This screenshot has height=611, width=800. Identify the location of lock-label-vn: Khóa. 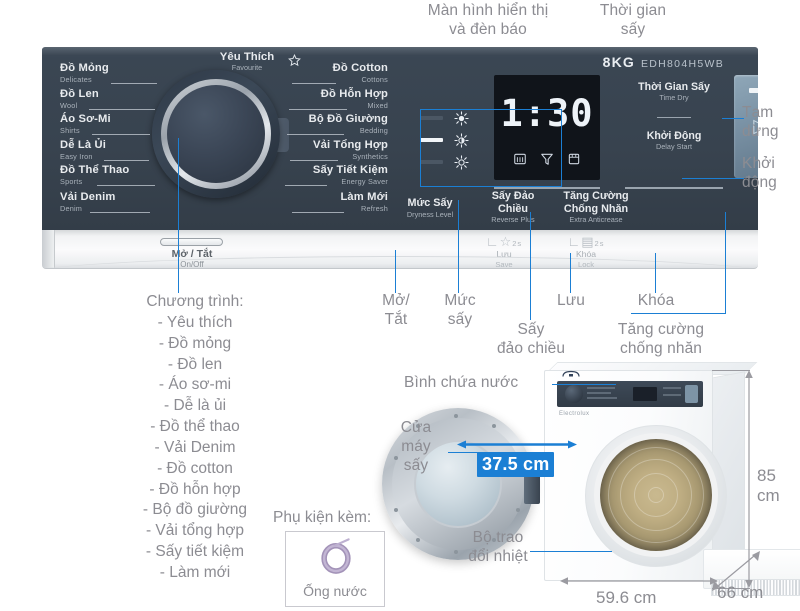
(586, 254).